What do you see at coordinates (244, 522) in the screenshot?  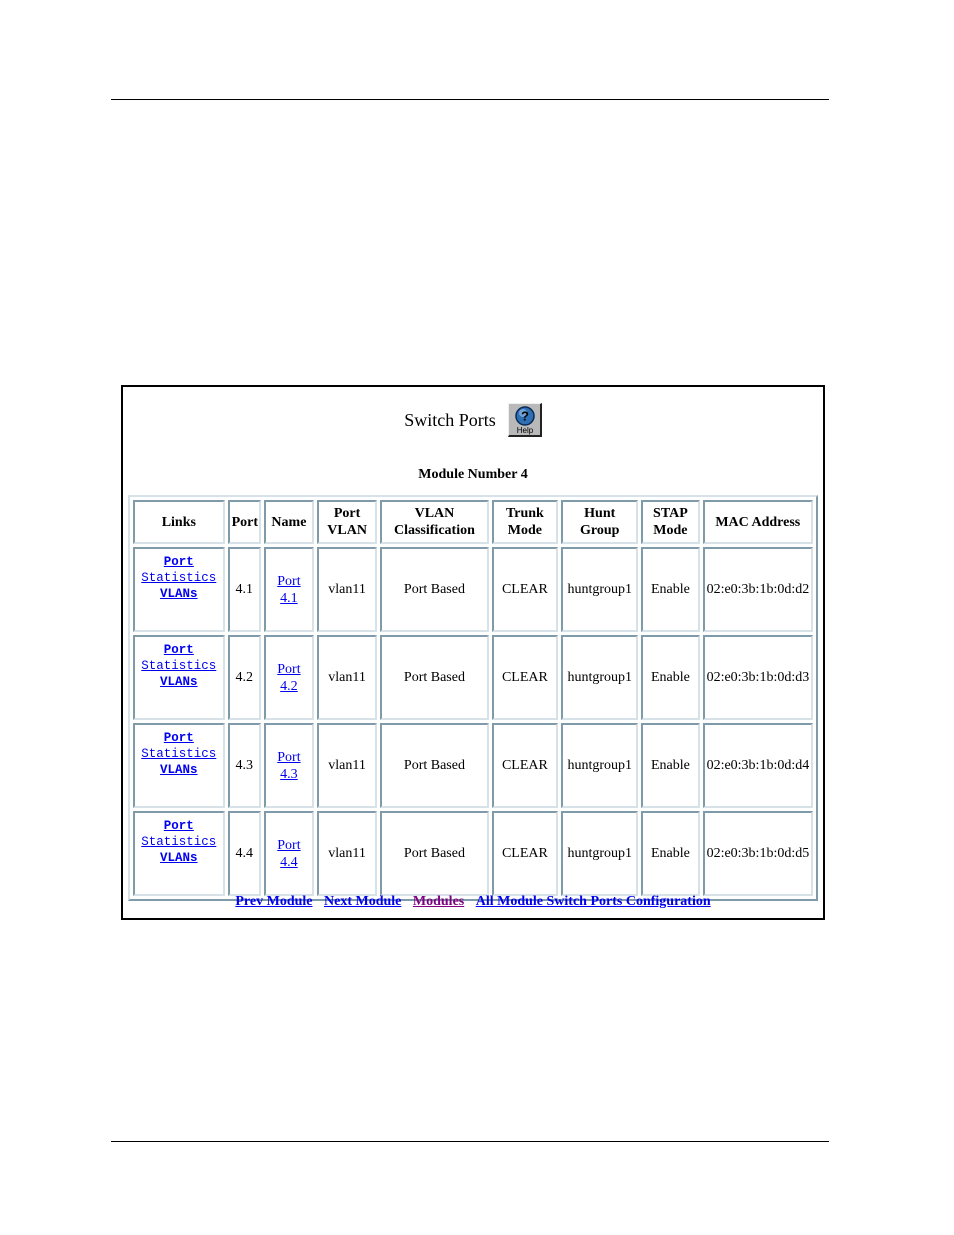 I see `header-port: Port` at bounding box center [244, 522].